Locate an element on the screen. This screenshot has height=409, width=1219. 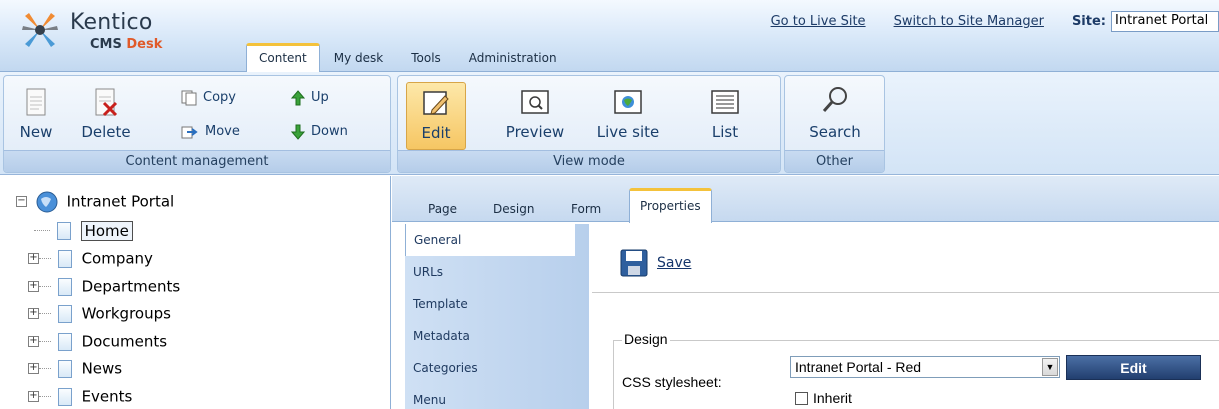
tree-item-label: Events is located at coordinates (107, 396).